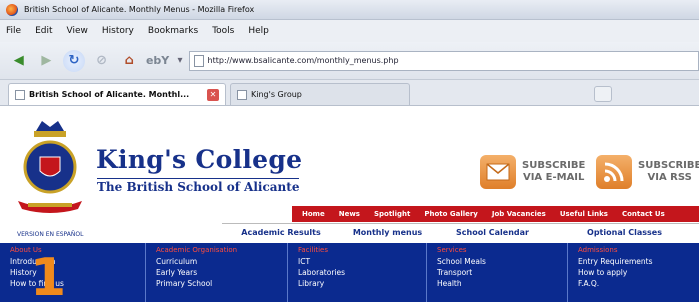 The height and width of the screenshot is (302, 699). What do you see at coordinates (199, 159) in the screenshot?
I see `school-name: King's College` at bounding box center [199, 159].